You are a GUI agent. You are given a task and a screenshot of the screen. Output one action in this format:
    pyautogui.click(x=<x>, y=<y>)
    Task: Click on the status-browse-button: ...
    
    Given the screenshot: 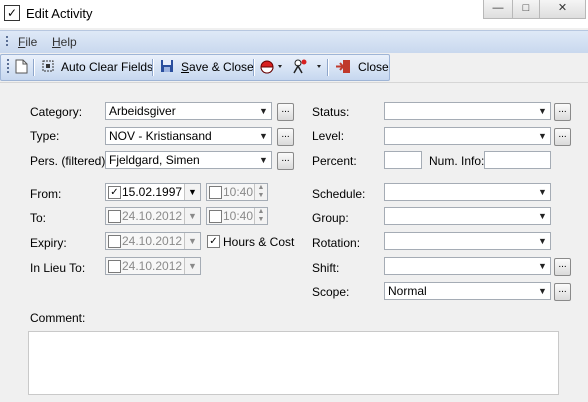 What is the action you would take?
    pyautogui.click(x=562, y=112)
    